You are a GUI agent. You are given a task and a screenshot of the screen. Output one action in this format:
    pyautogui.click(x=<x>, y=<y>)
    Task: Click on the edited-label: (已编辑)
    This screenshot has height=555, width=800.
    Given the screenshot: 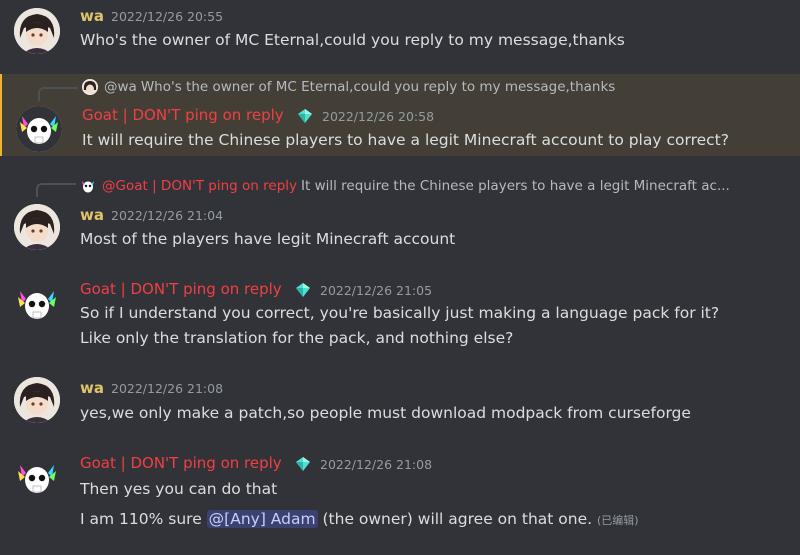 What is the action you would take?
    pyautogui.click(x=618, y=520)
    